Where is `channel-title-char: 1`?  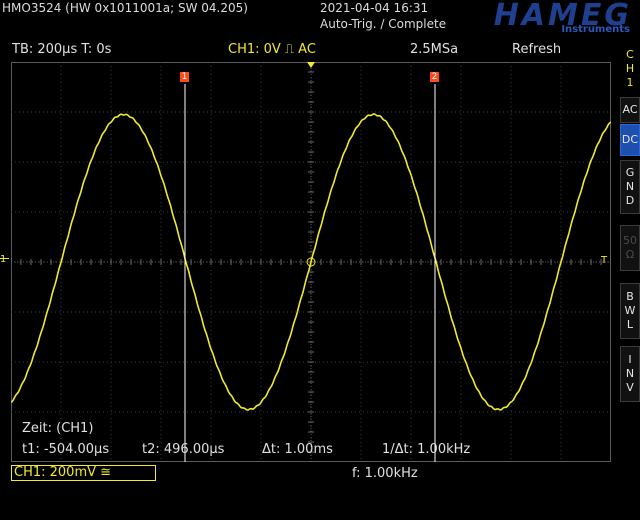
channel-title-char: 1 is located at coordinates (630, 82).